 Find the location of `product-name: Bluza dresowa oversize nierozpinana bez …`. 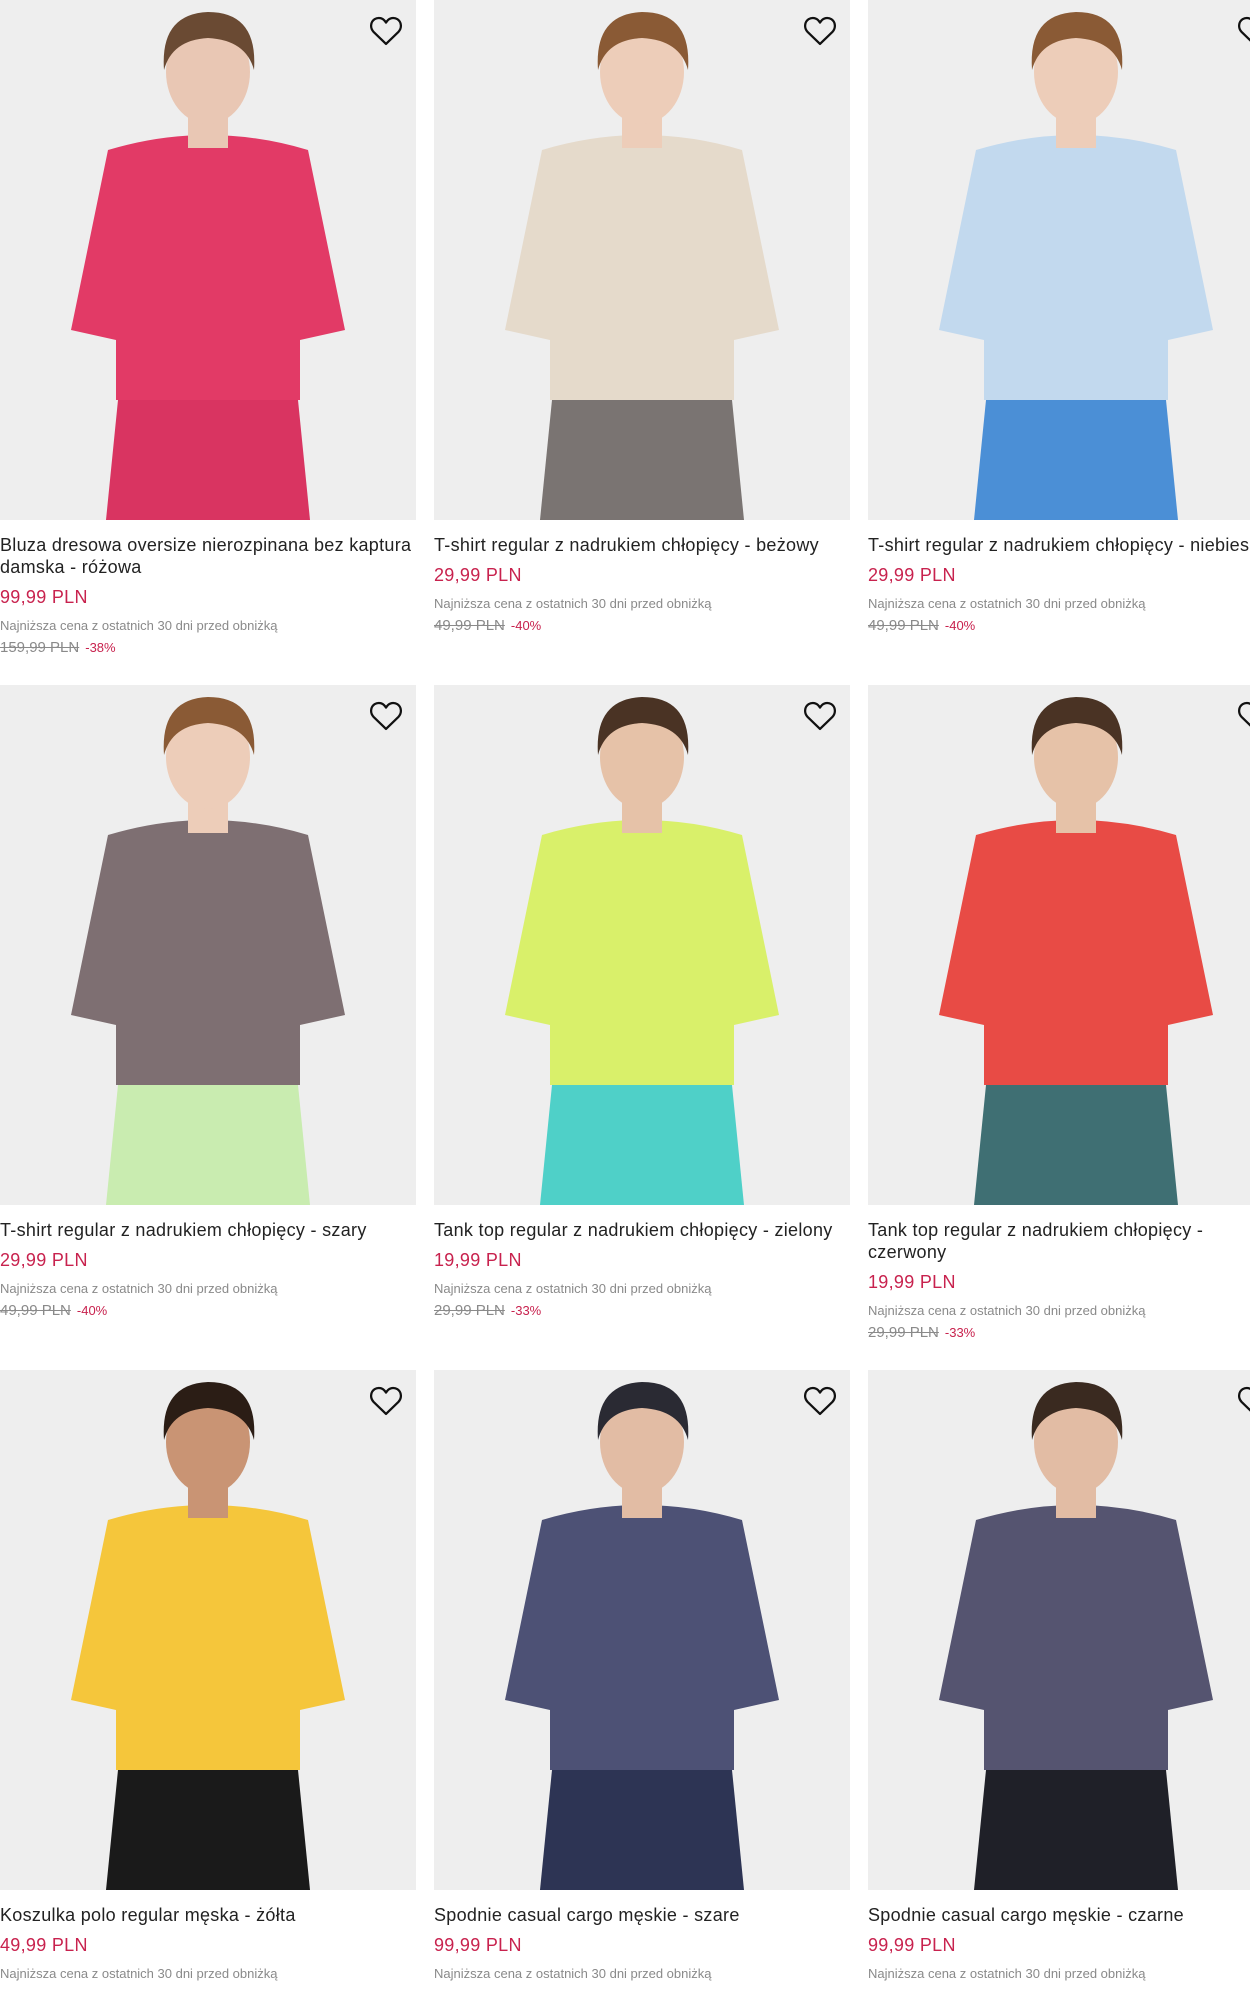

product-name: Bluza dresowa oversize nierozpinana bez … is located at coordinates (208, 556).